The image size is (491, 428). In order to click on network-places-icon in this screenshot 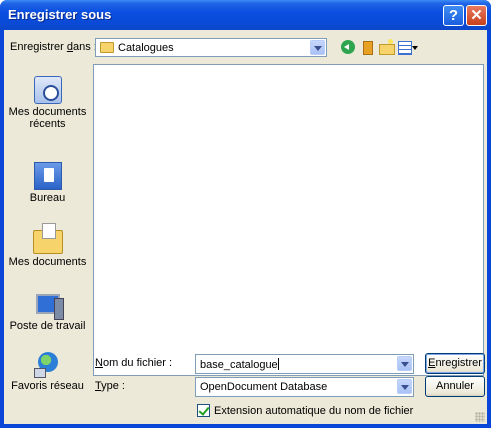, I will do `click(47, 364)`.